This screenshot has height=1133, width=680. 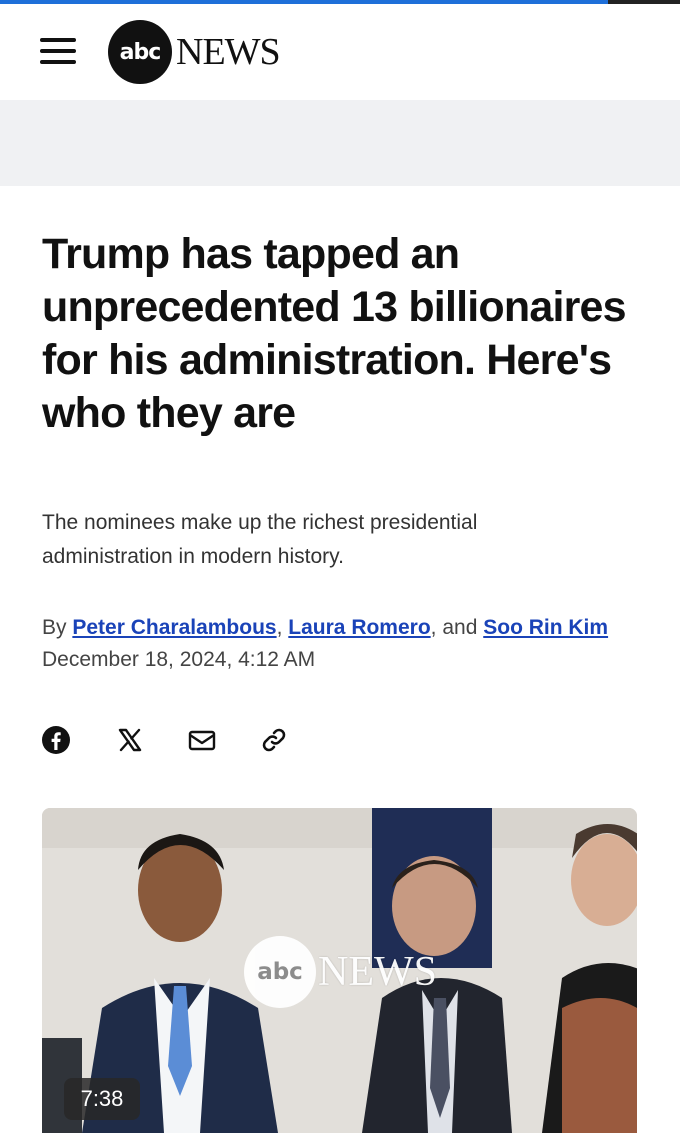 What do you see at coordinates (228, 52) in the screenshot?
I see `news-wordmark: NEWS` at bounding box center [228, 52].